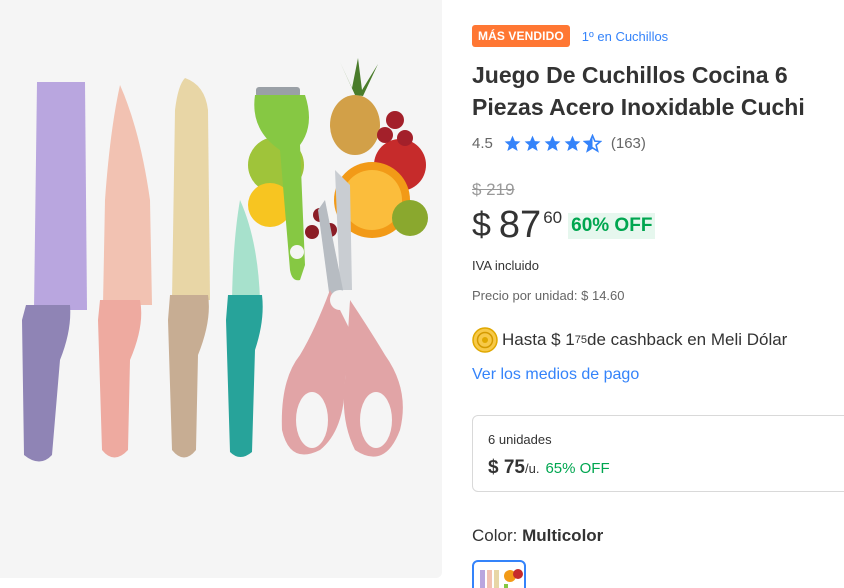 This screenshot has width=844, height=588. Describe the element at coordinates (548, 295) in the screenshot. I see `unit-price: Precio por unidad: $ 14.60` at that location.